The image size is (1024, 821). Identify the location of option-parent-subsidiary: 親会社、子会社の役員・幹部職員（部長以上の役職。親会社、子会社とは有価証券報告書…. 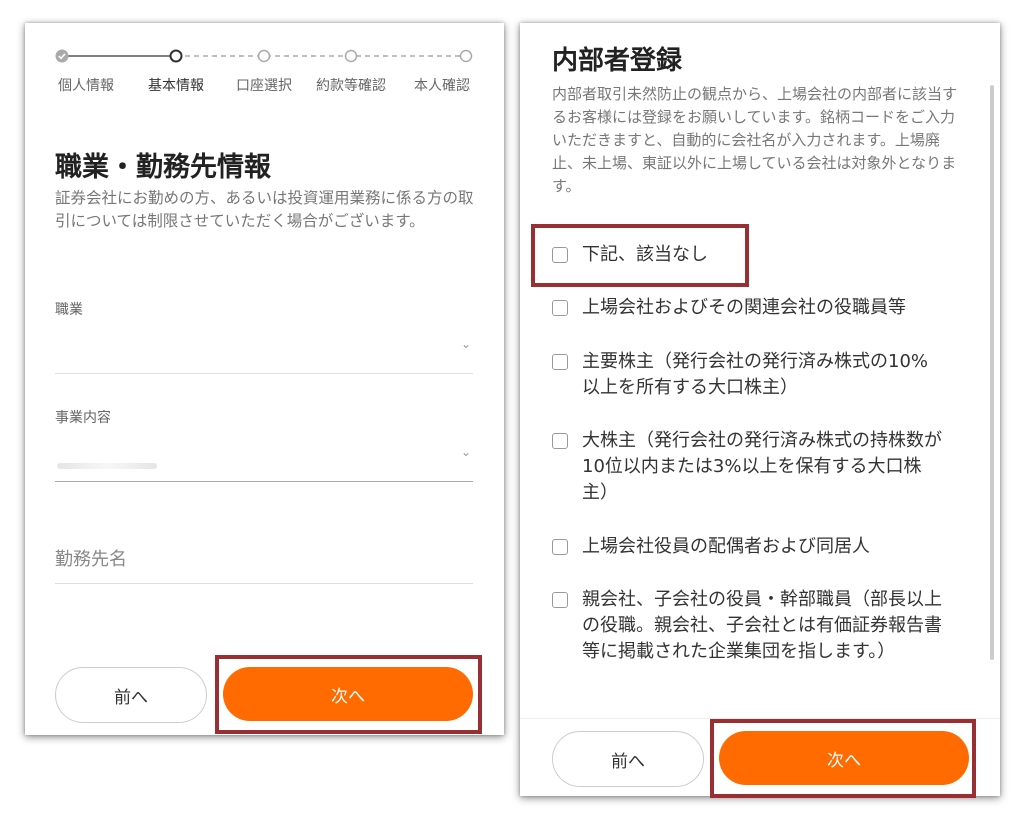
(747, 626).